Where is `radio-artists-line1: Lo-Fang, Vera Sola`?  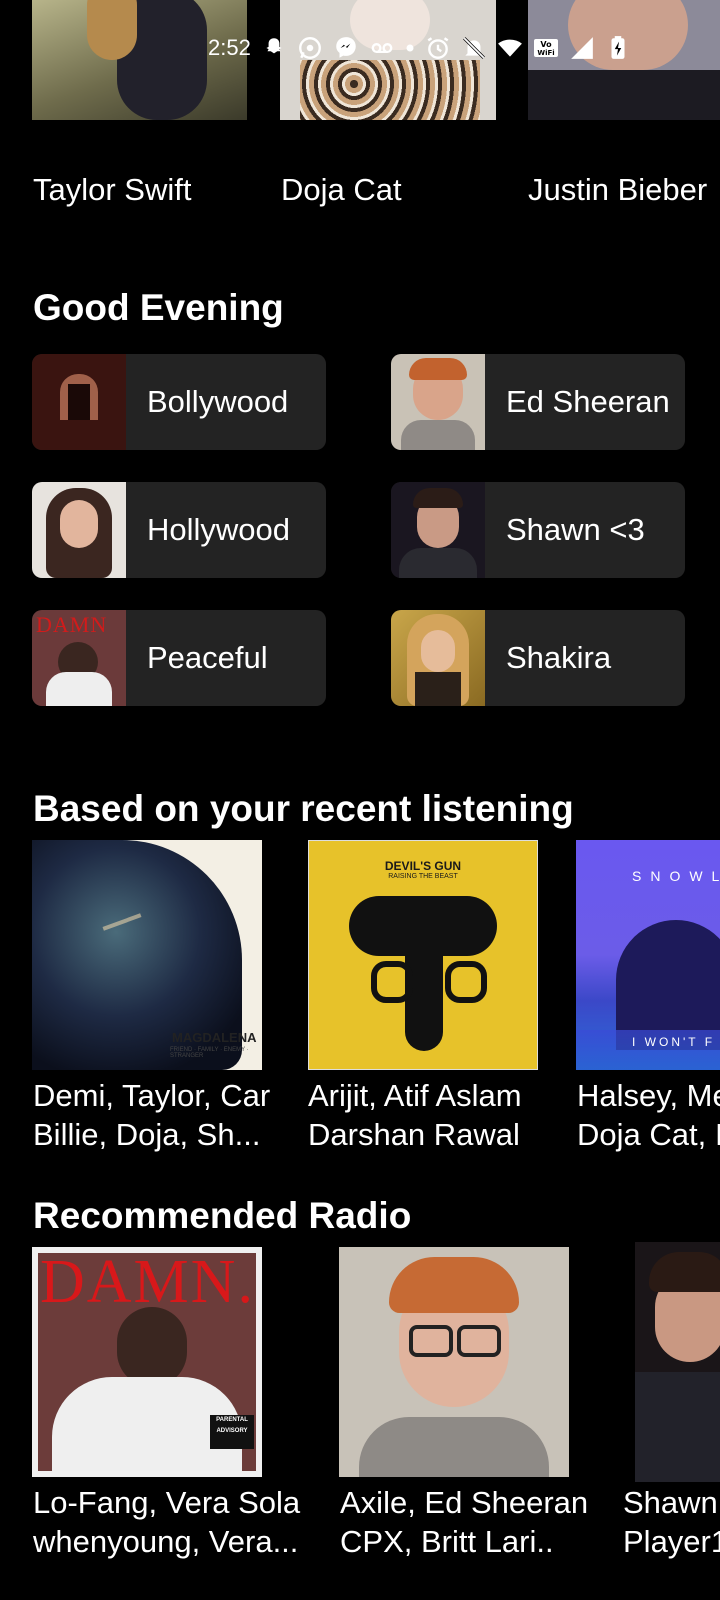 radio-artists-line1: Lo-Fang, Vera Sola is located at coordinates (167, 1502).